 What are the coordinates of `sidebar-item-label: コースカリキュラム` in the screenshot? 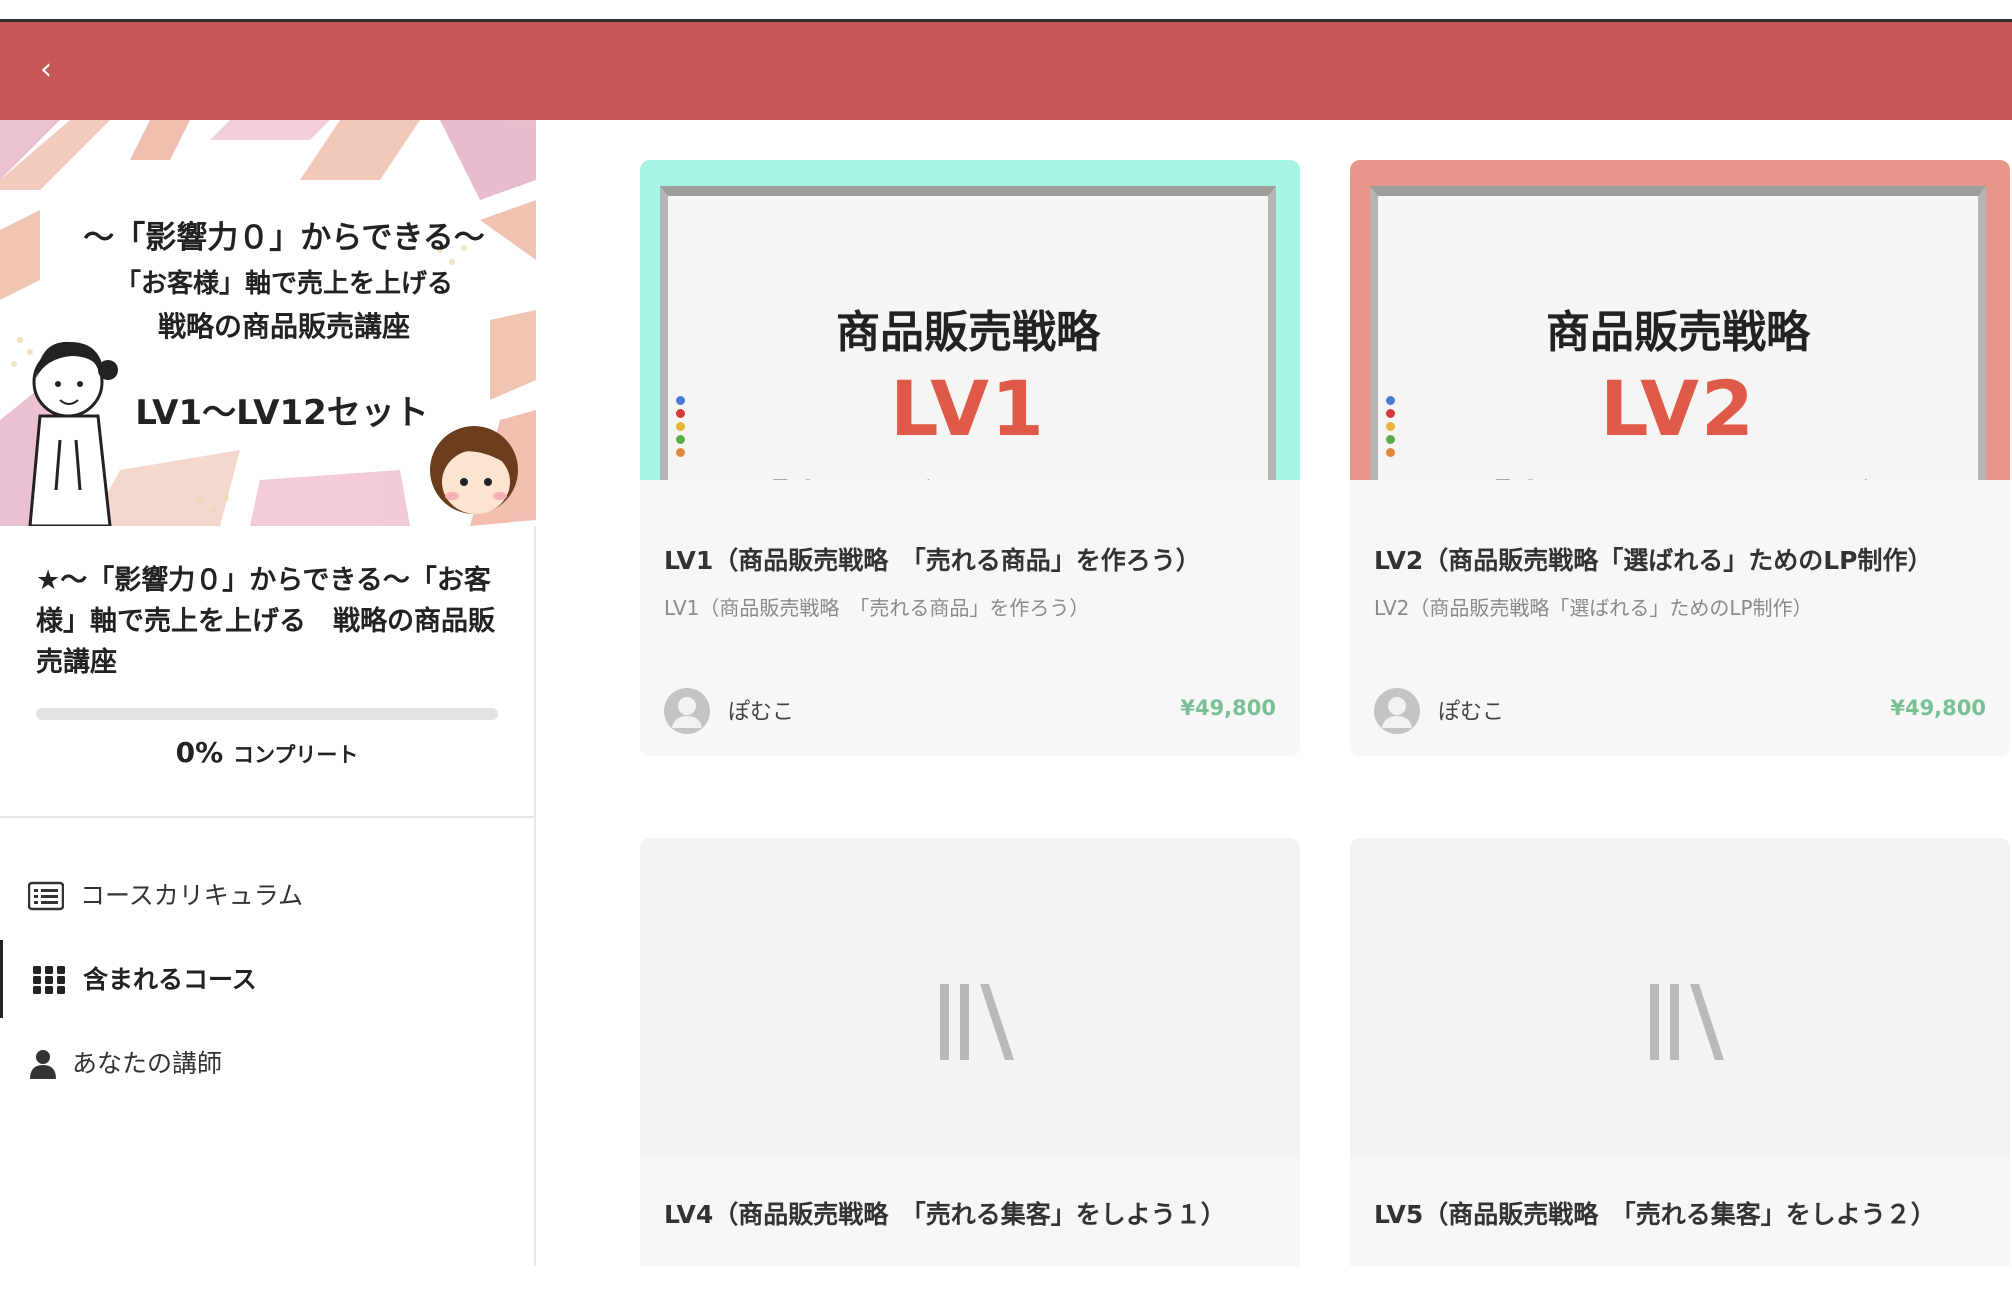 It's located at (192, 895).